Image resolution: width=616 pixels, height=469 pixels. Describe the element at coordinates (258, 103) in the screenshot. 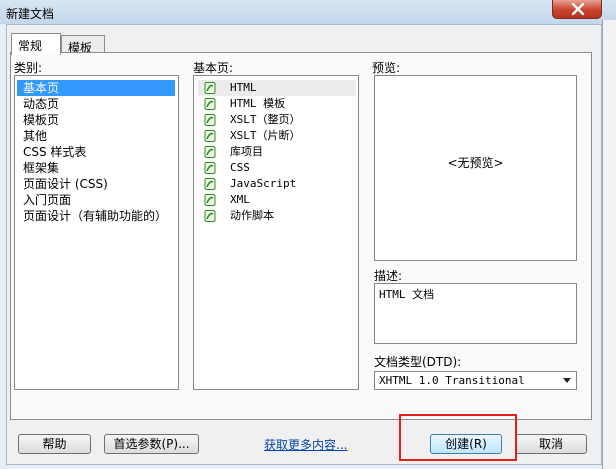

I see `page-item-label: HTML 模板` at that location.